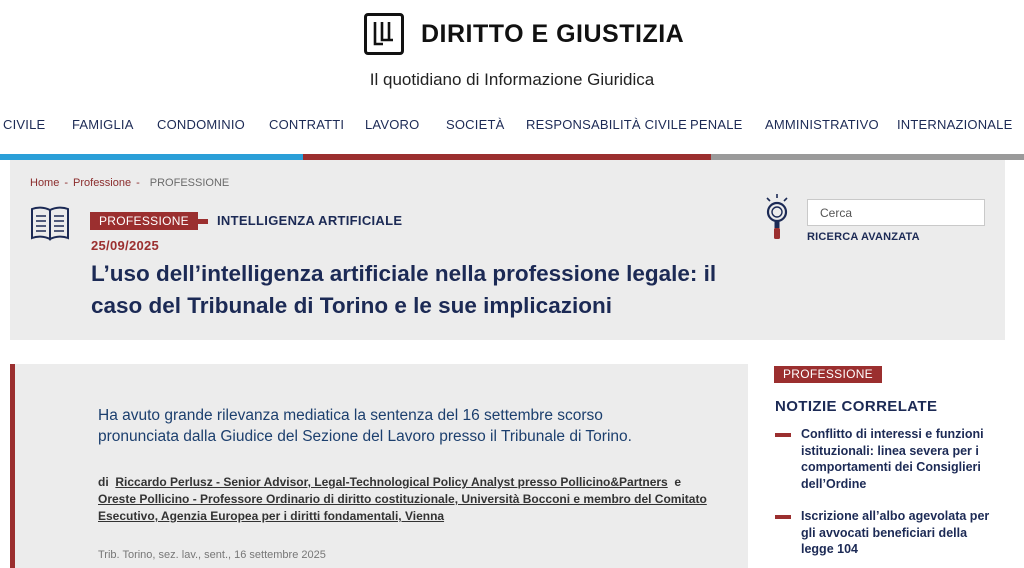  What do you see at coordinates (384, 34) in the screenshot?
I see `logo-mark-icon` at bounding box center [384, 34].